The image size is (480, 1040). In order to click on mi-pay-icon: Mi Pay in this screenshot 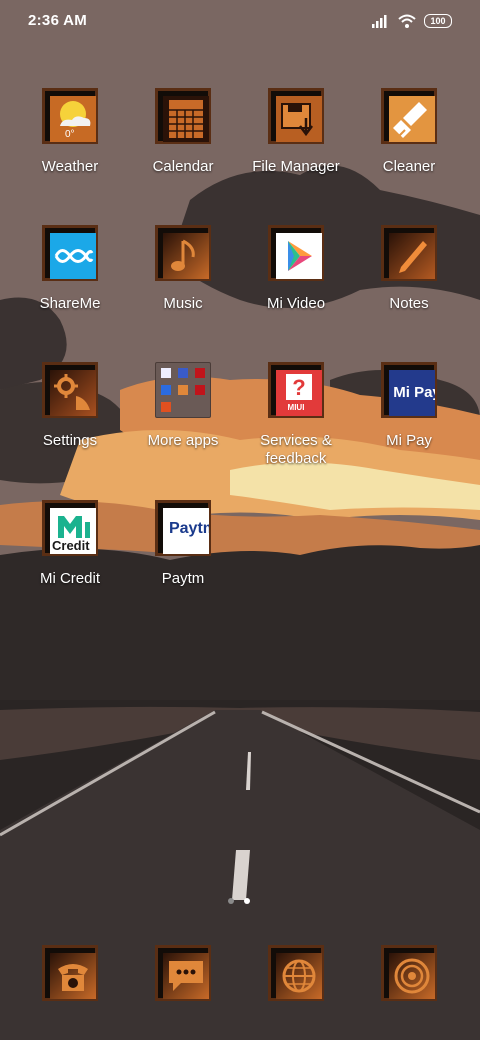, I will do `click(412, 393)`.